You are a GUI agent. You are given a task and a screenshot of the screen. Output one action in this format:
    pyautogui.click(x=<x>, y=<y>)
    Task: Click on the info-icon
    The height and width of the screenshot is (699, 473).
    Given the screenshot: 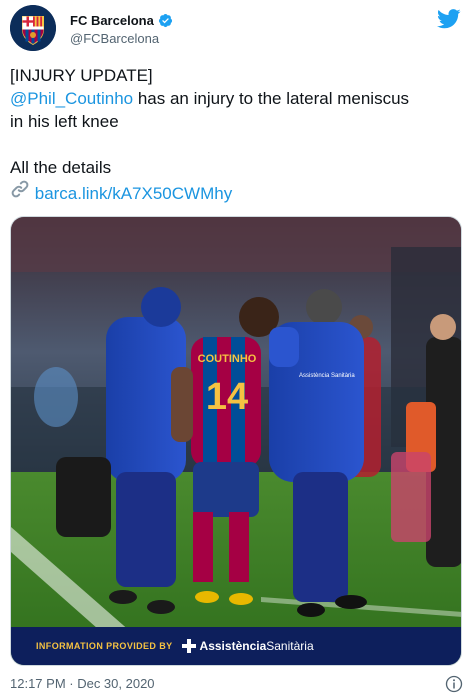 What is the action you would take?
    pyautogui.click(x=454, y=684)
    